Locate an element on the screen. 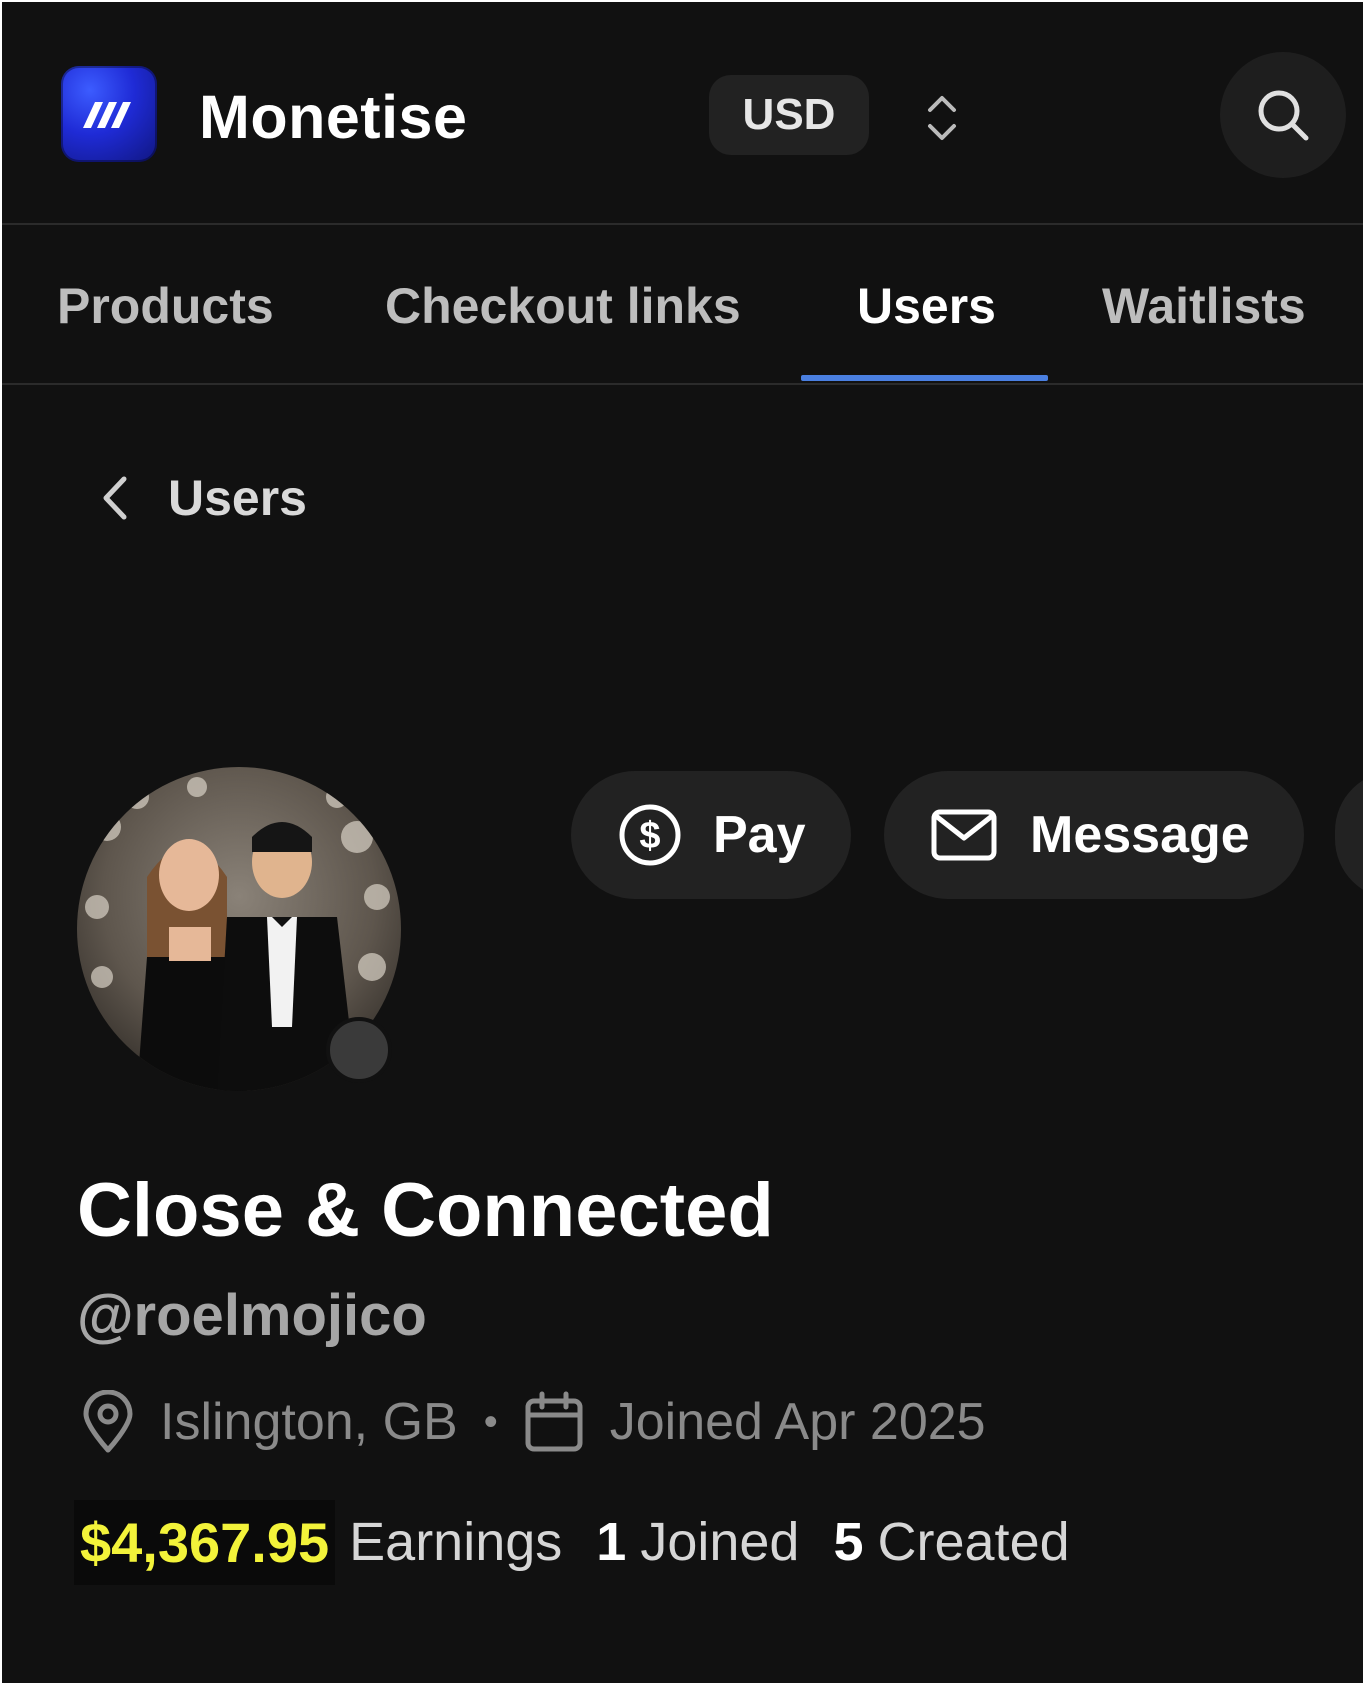 The image size is (1365, 1687). earnings-value: $4,367.95 is located at coordinates (205, 1542).